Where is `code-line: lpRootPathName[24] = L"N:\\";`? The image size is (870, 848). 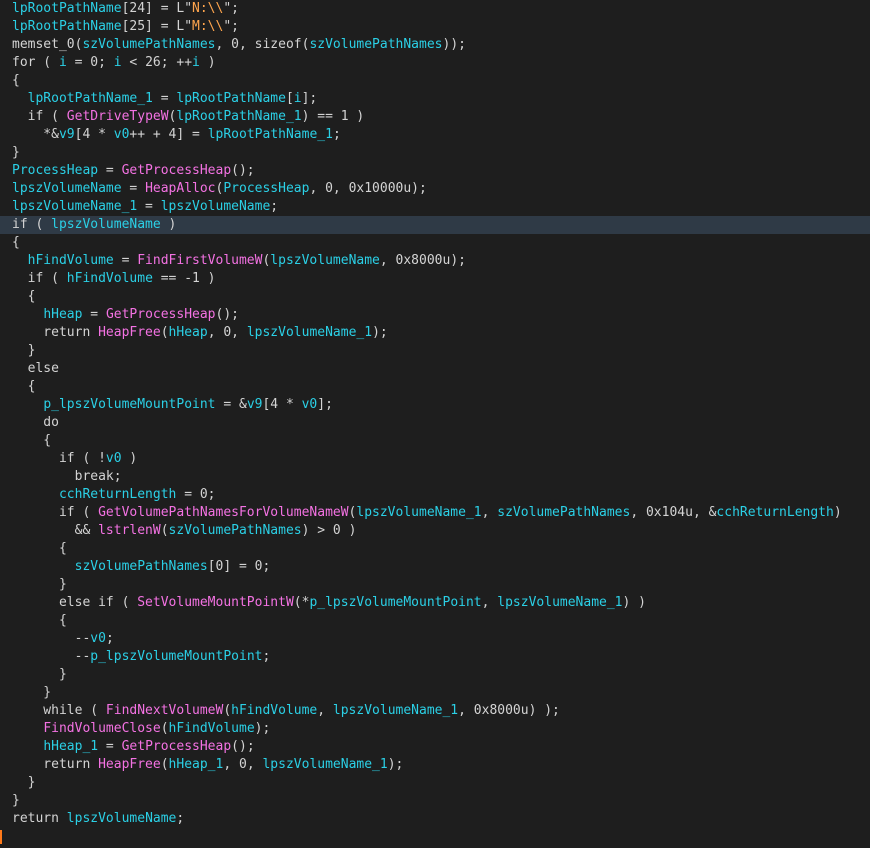
code-line: lpRootPathName[24] = L"N:\\"; is located at coordinates (435, 9).